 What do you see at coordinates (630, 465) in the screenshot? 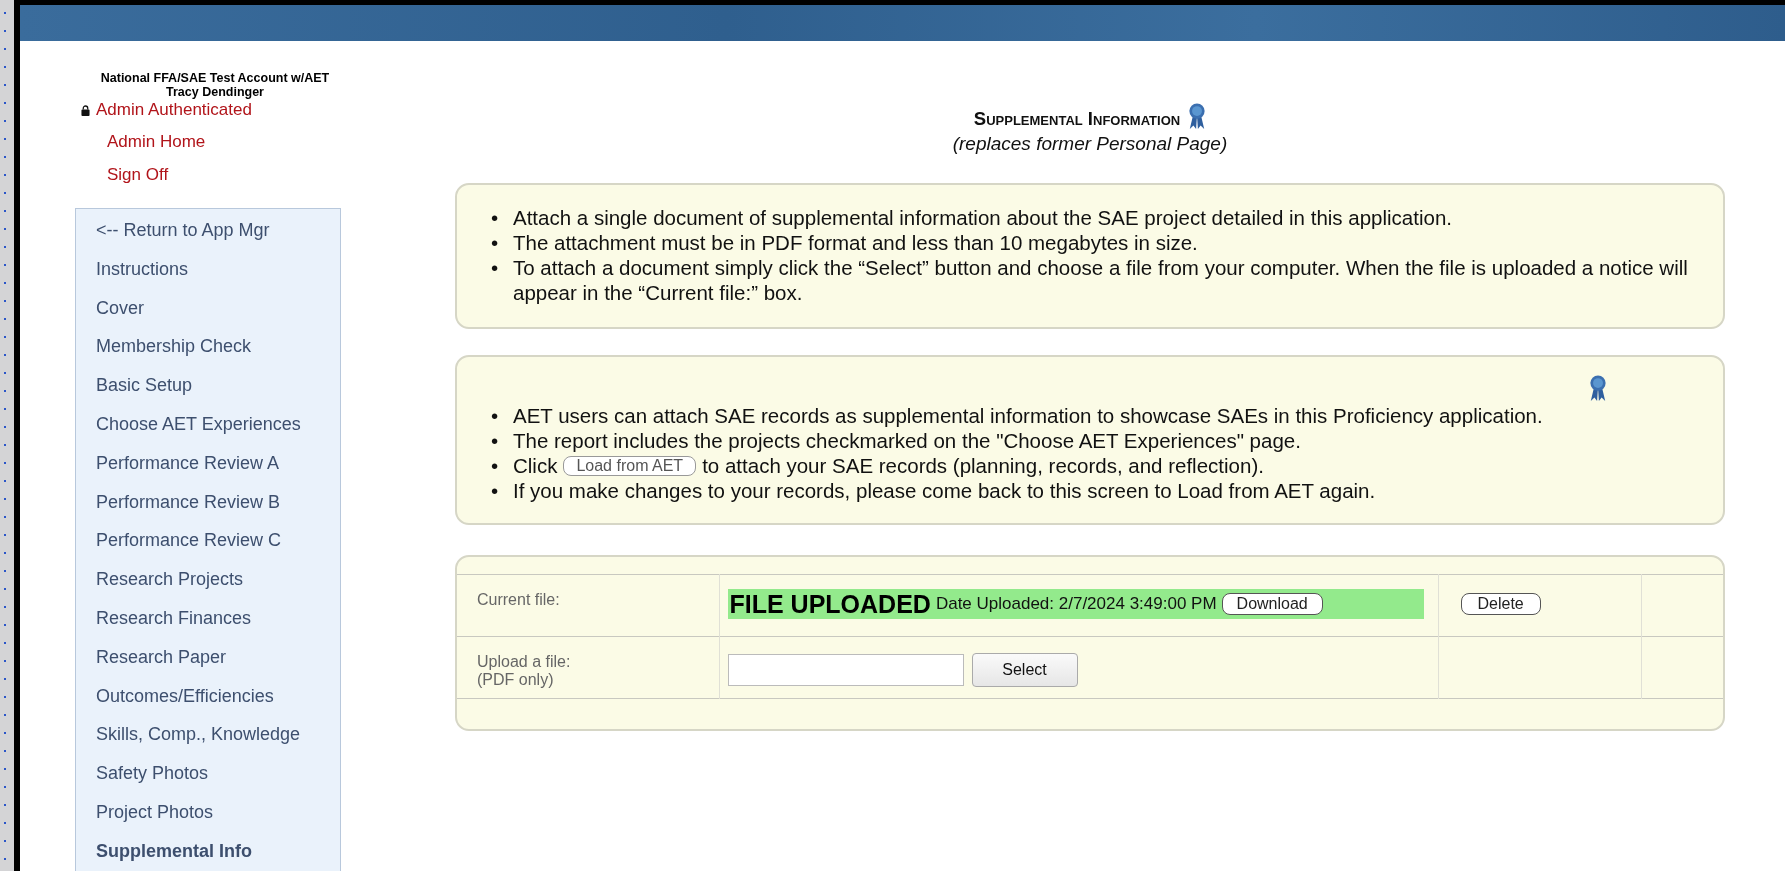
I see `load-from-aet-button: Load from AET` at bounding box center [630, 465].